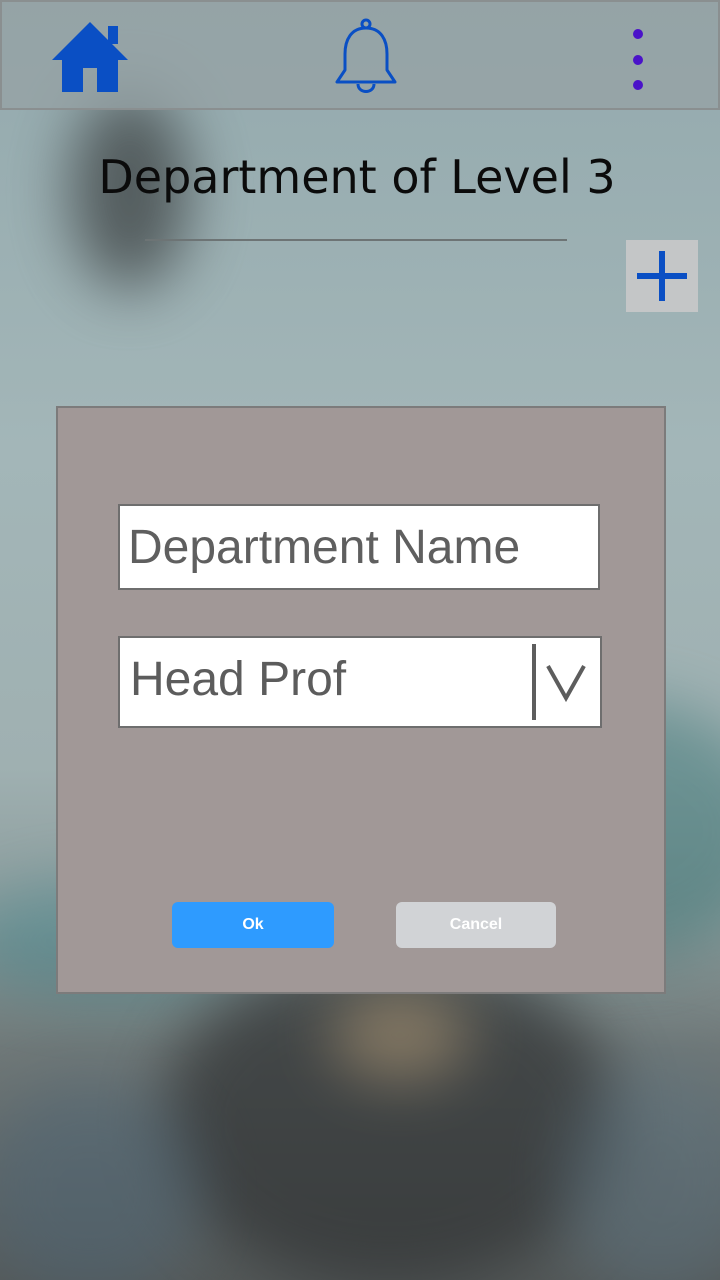 Image resolution: width=720 pixels, height=1280 pixels. I want to click on background-blur, so click(400, 1035).